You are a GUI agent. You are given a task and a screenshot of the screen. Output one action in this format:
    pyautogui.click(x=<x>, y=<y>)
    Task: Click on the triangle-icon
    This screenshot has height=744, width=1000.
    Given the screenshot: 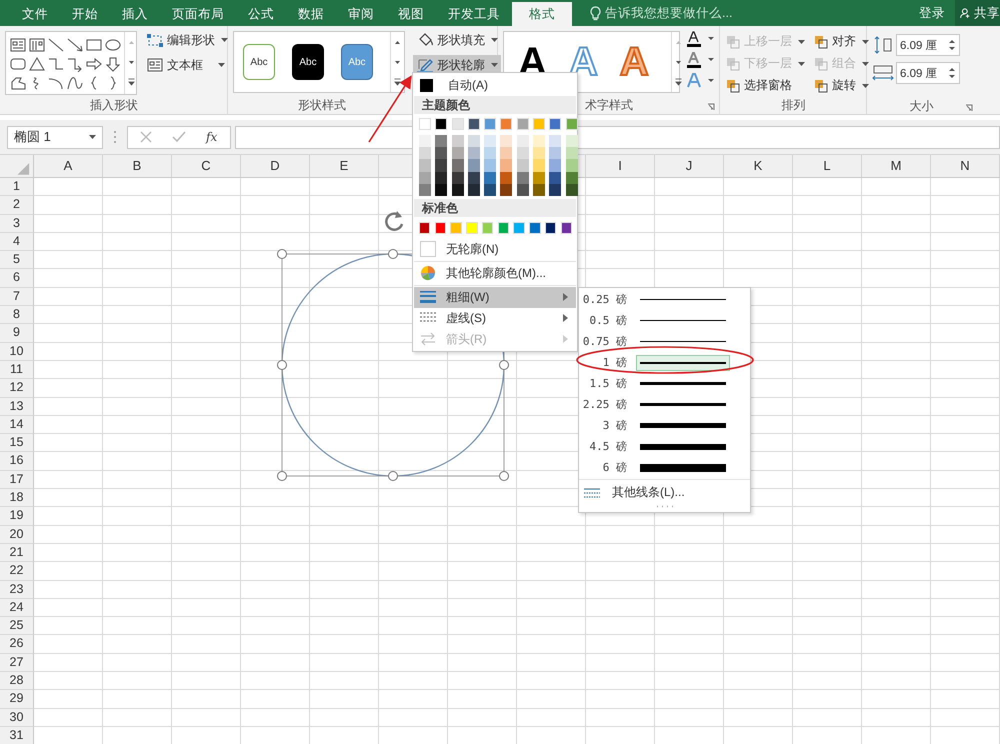 What is the action you would take?
    pyautogui.click(x=37, y=64)
    